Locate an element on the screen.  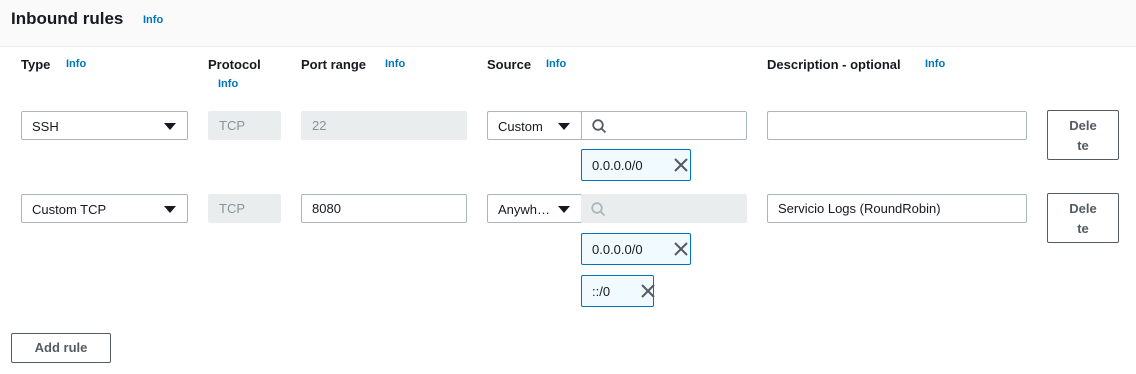
section-title: Inbound rules is located at coordinates (67, 18).